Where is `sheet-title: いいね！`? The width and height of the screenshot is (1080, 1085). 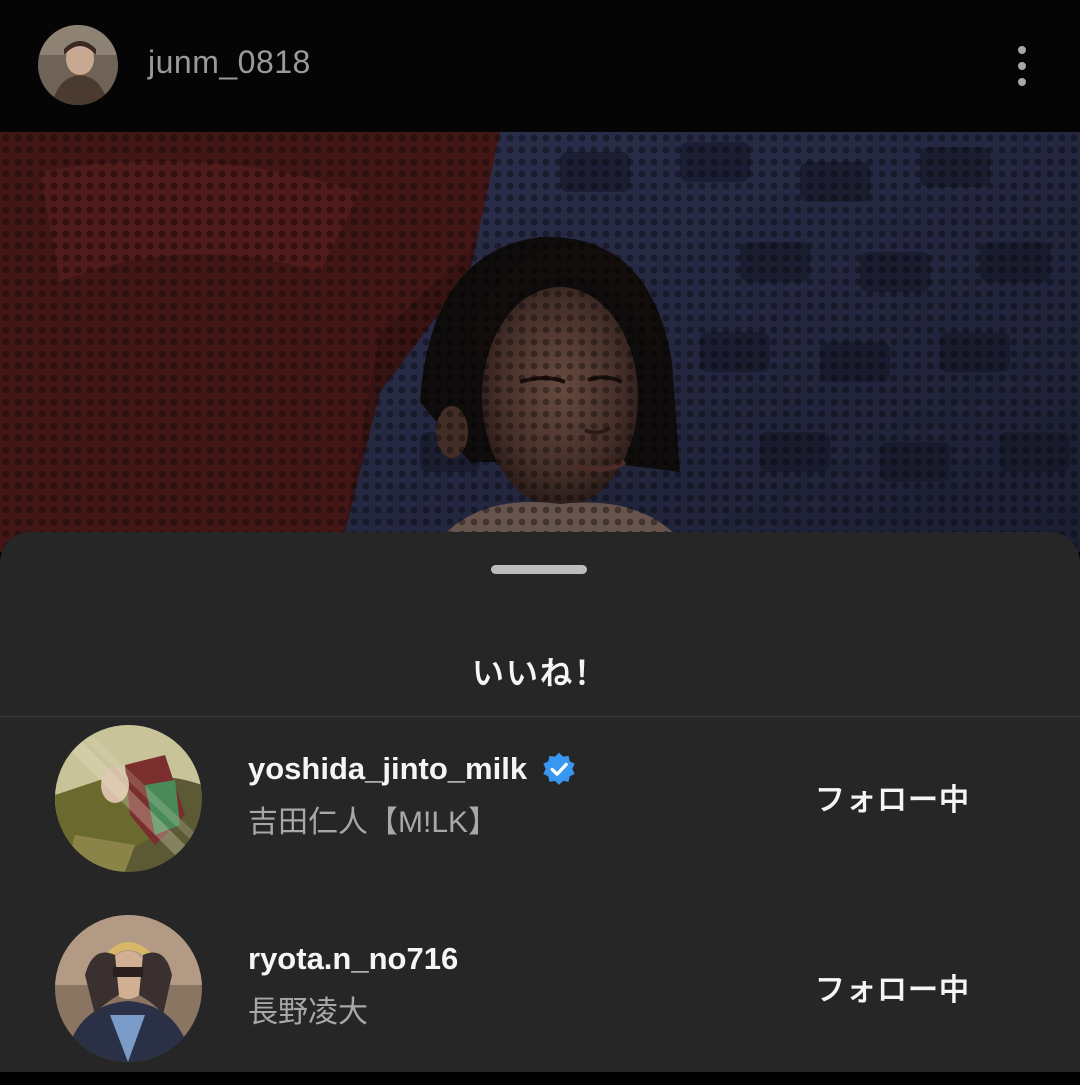
sheet-title: いいね！ is located at coordinates (539, 673).